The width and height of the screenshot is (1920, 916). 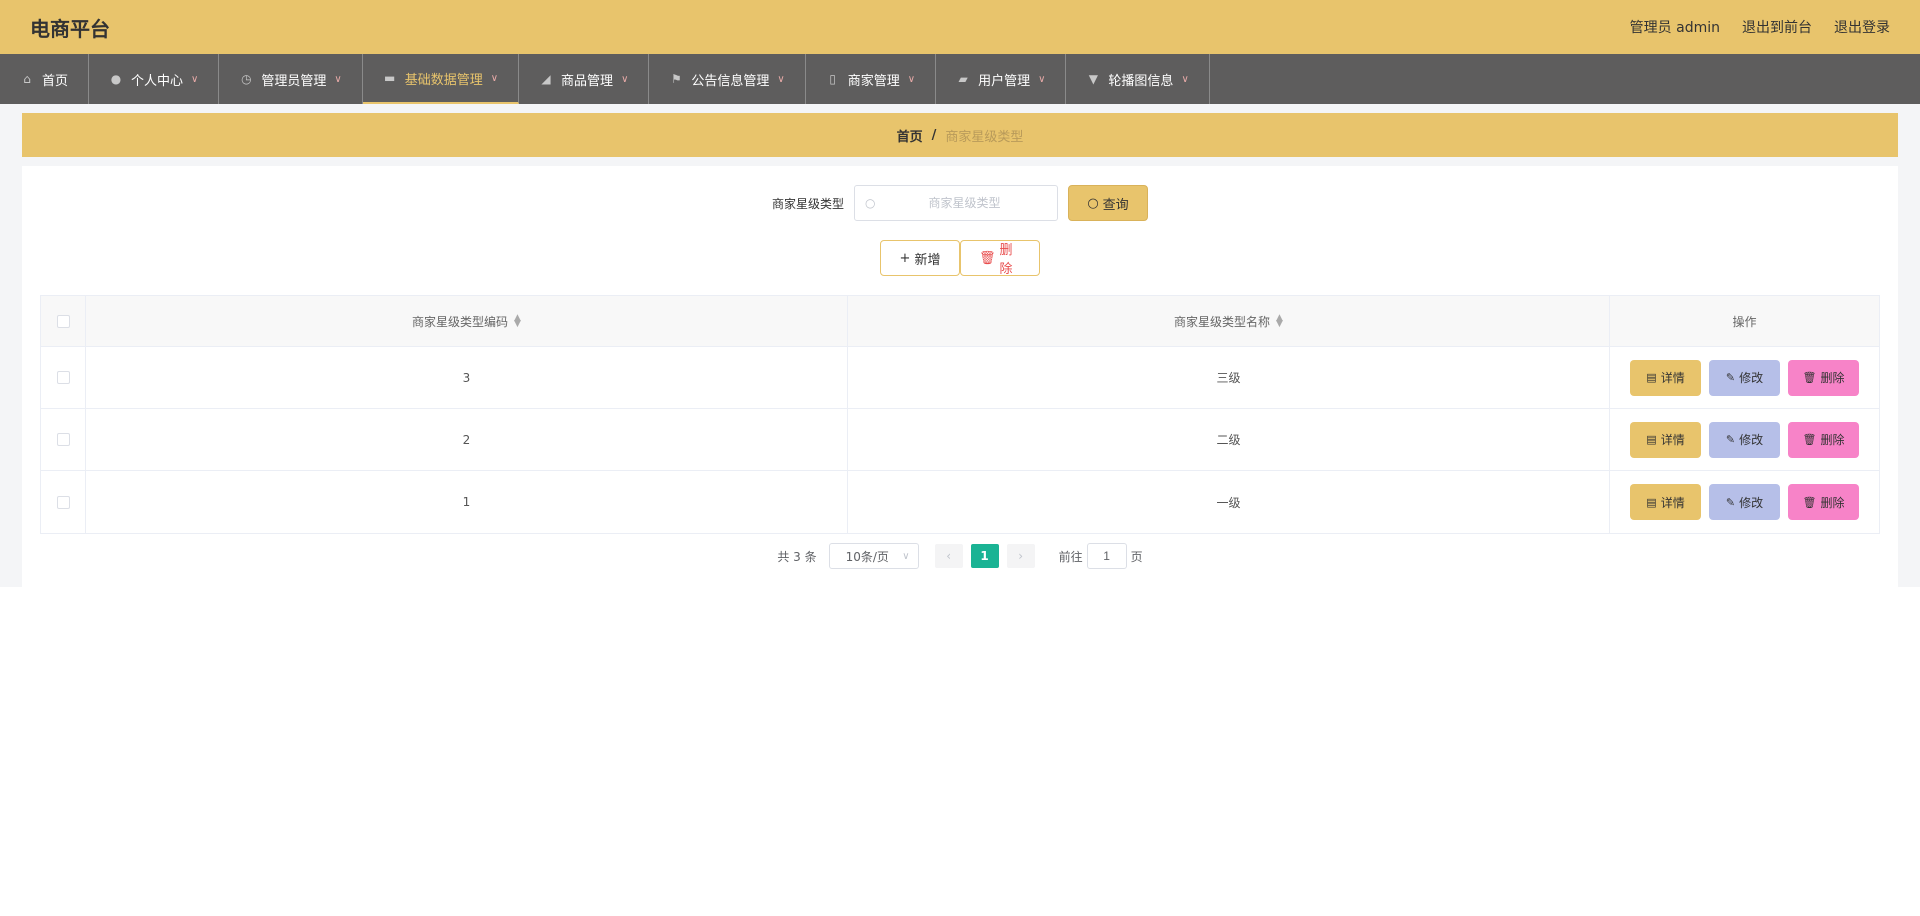 I want to click on nav-item-admin: ◷ 管理员管理 ∨, so click(x=291, y=79).